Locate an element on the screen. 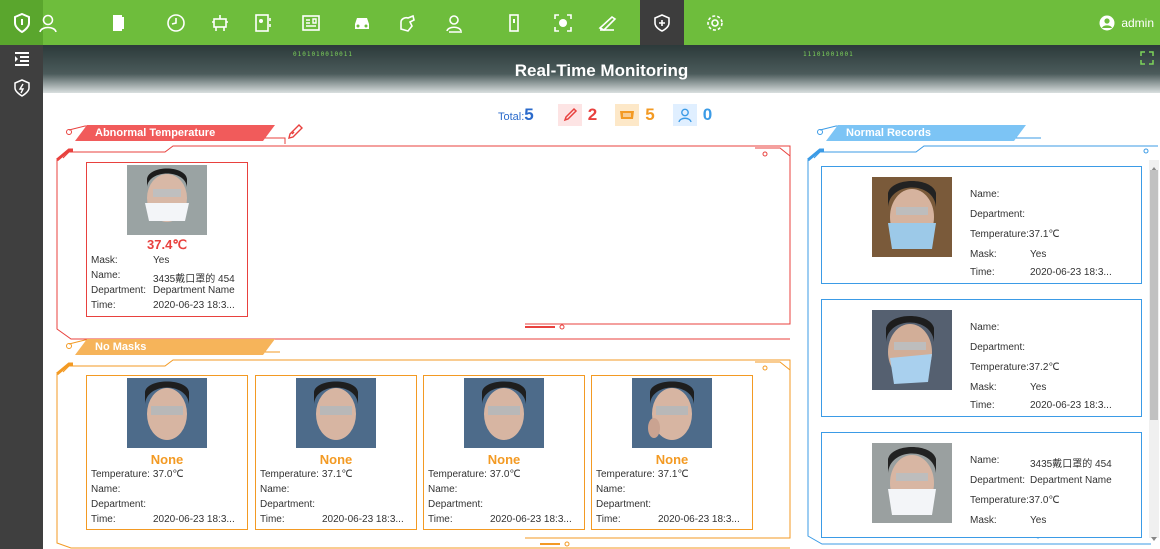 The image size is (1160, 549). user-menu: admin is located at coordinates (1126, 22).